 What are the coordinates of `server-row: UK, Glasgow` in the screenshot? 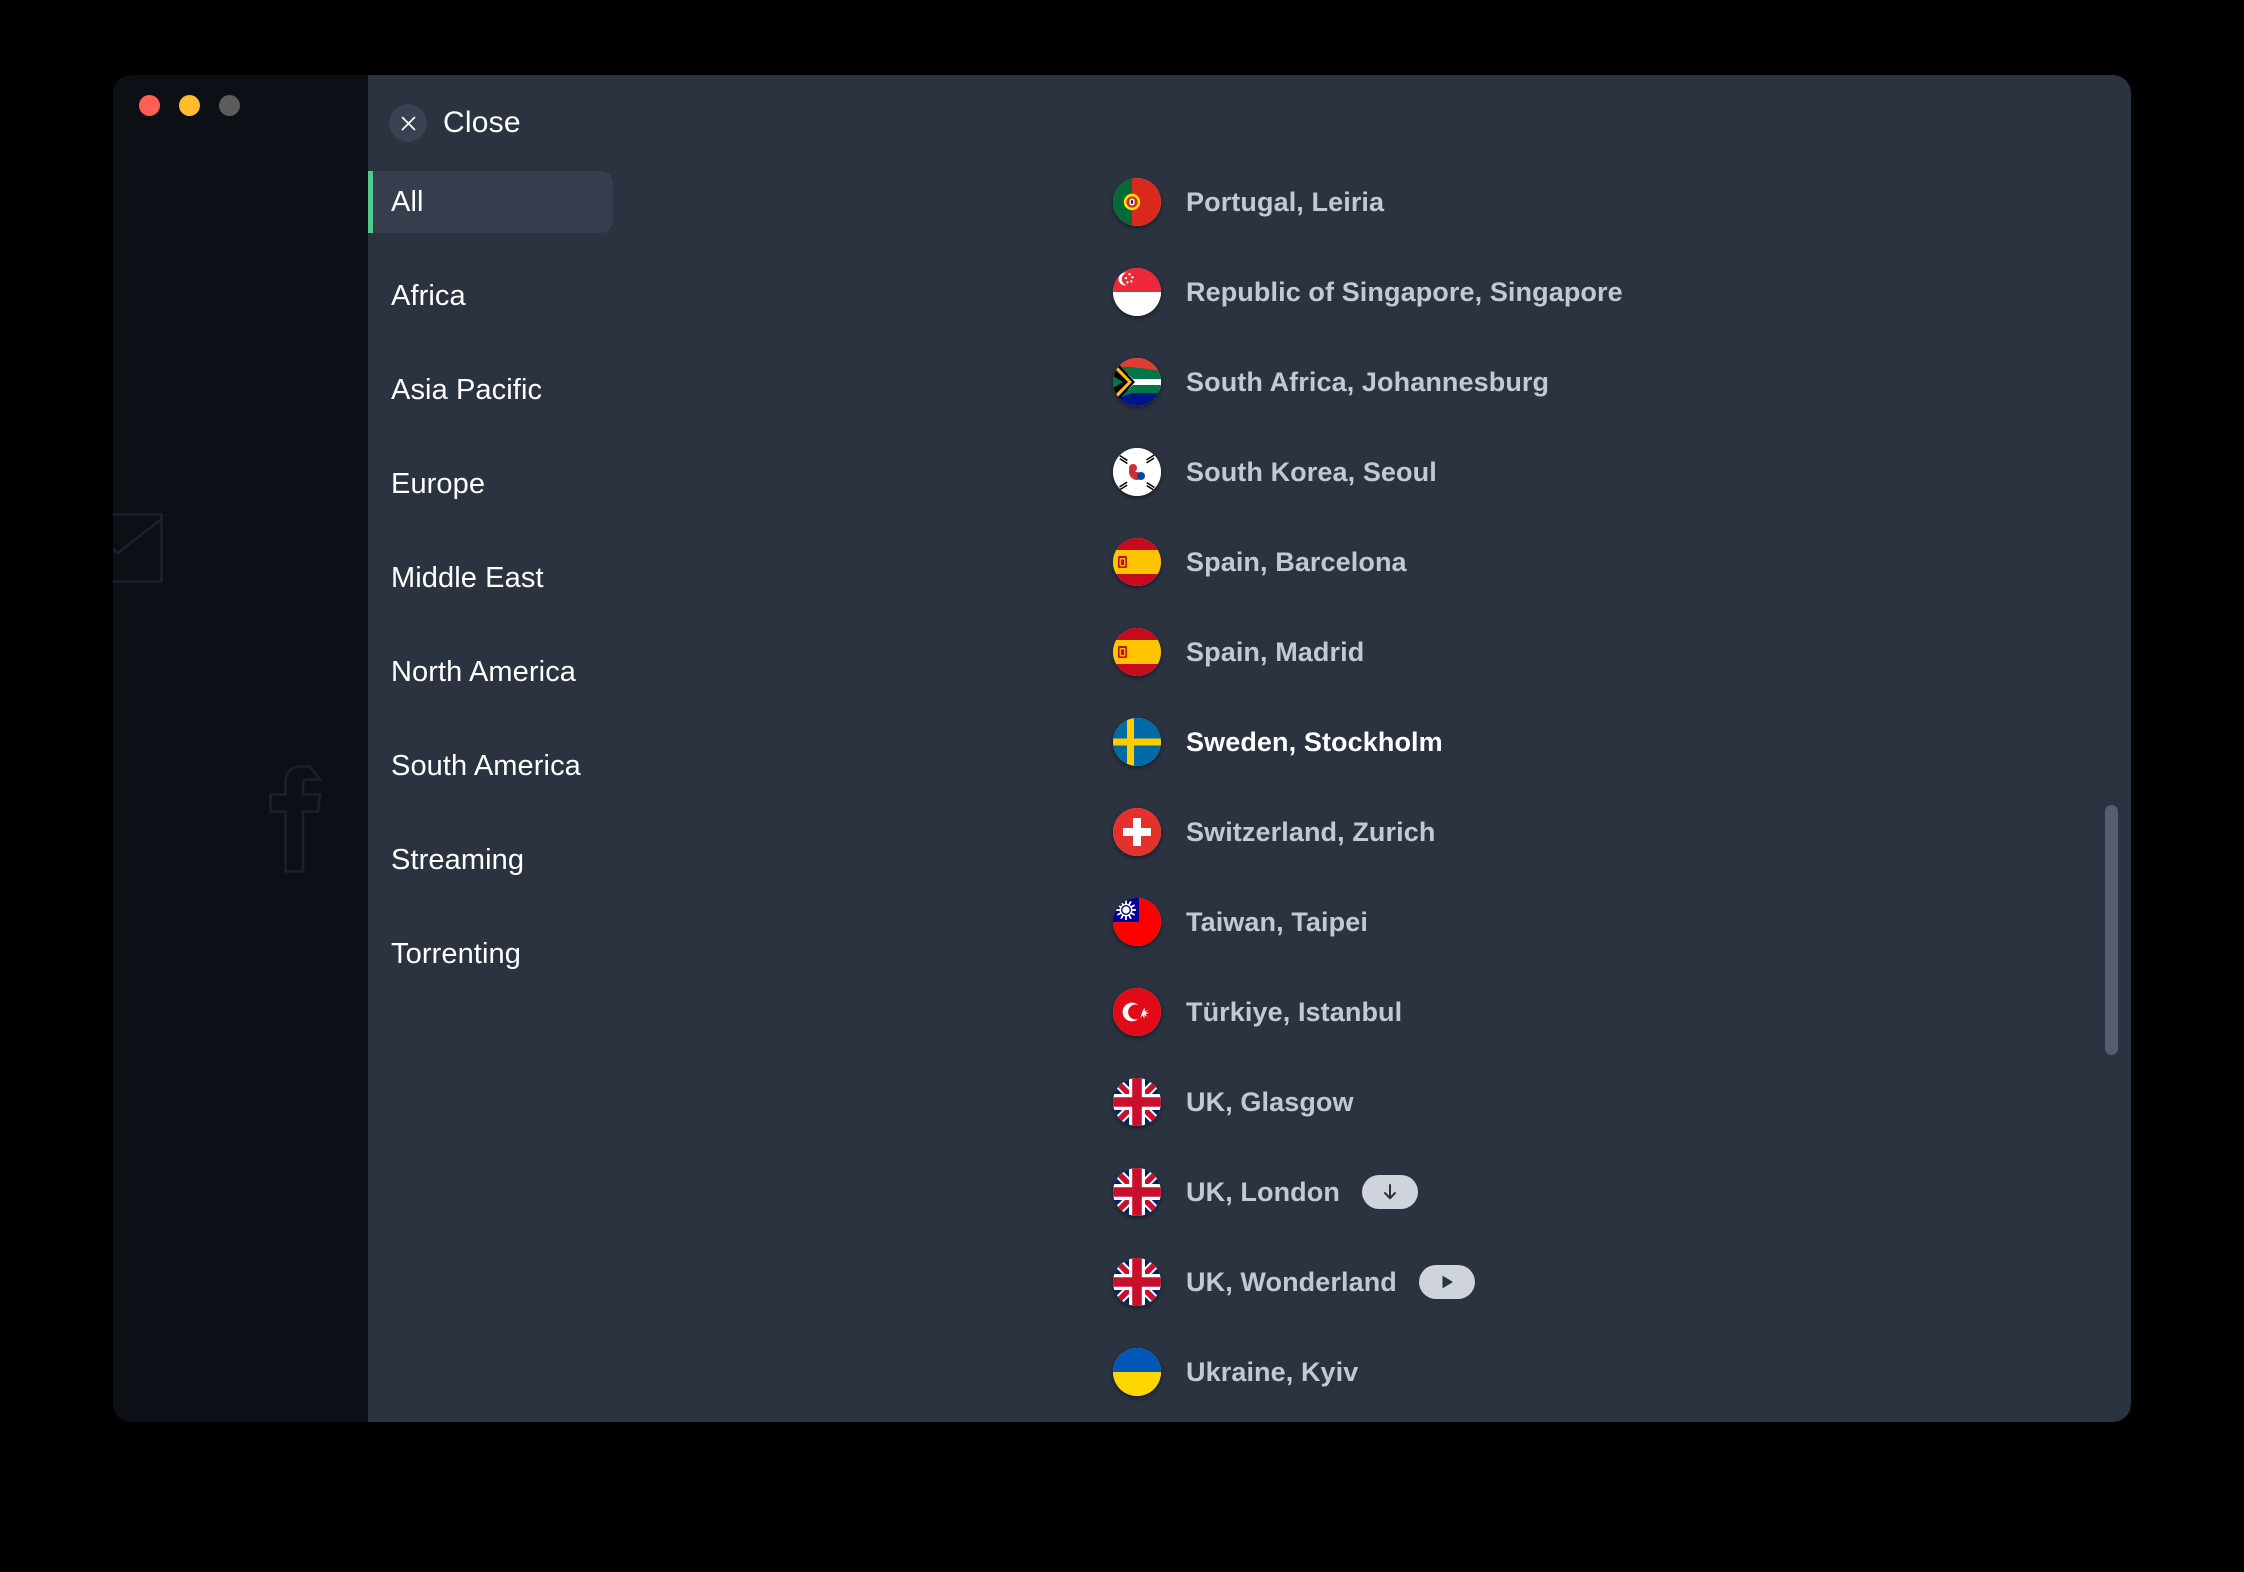 It's located at (1372, 1102).